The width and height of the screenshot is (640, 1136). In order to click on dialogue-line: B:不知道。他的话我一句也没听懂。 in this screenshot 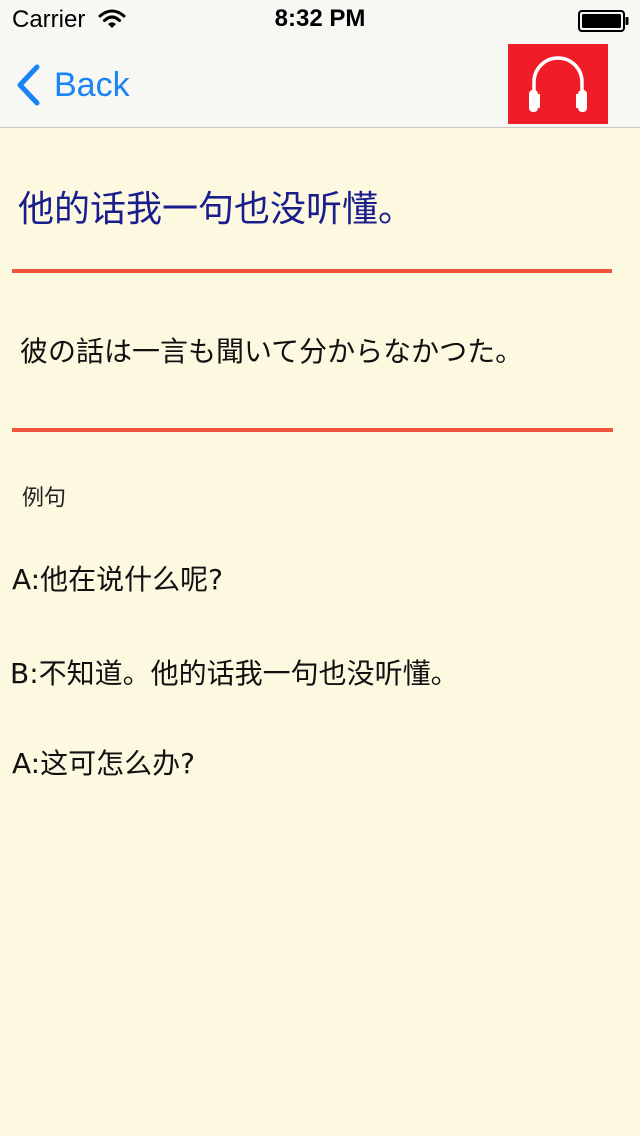, I will do `click(234, 673)`.